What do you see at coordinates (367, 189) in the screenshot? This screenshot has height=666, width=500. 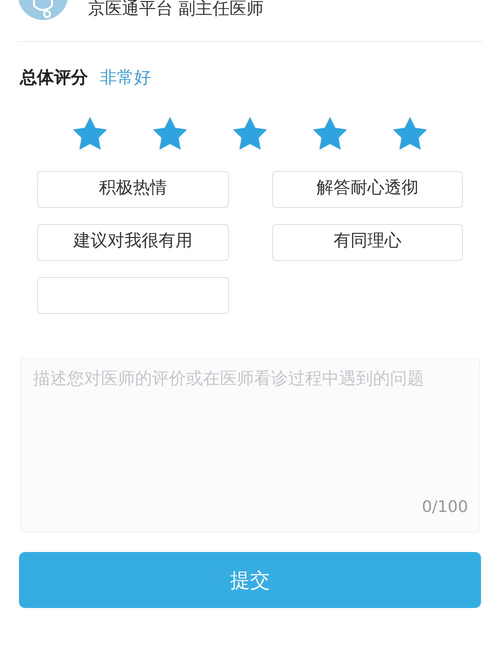 I see `tag-button: 解答耐心透彻` at bounding box center [367, 189].